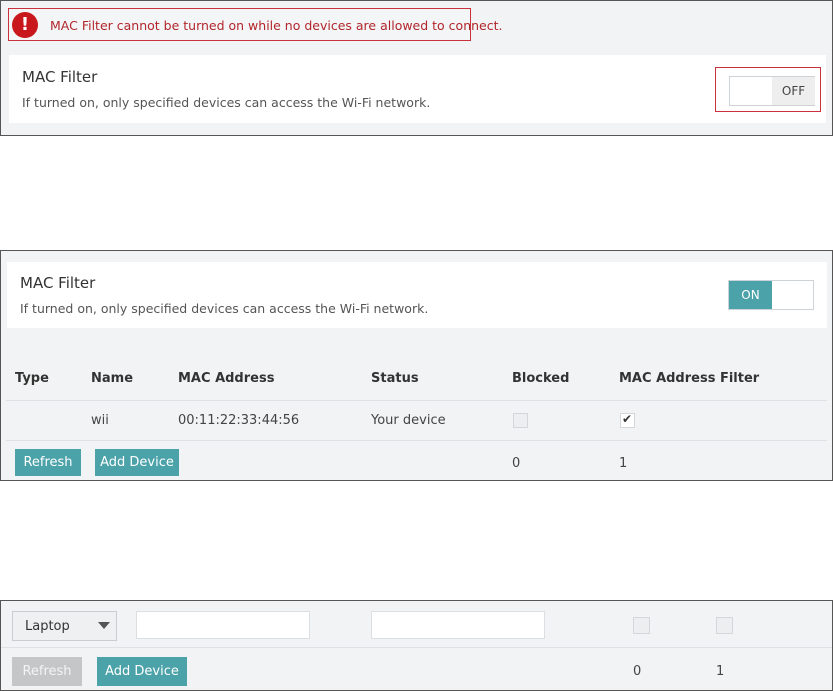  Describe the element at coordinates (100, 420) in the screenshot. I see `device-name: wii` at that location.